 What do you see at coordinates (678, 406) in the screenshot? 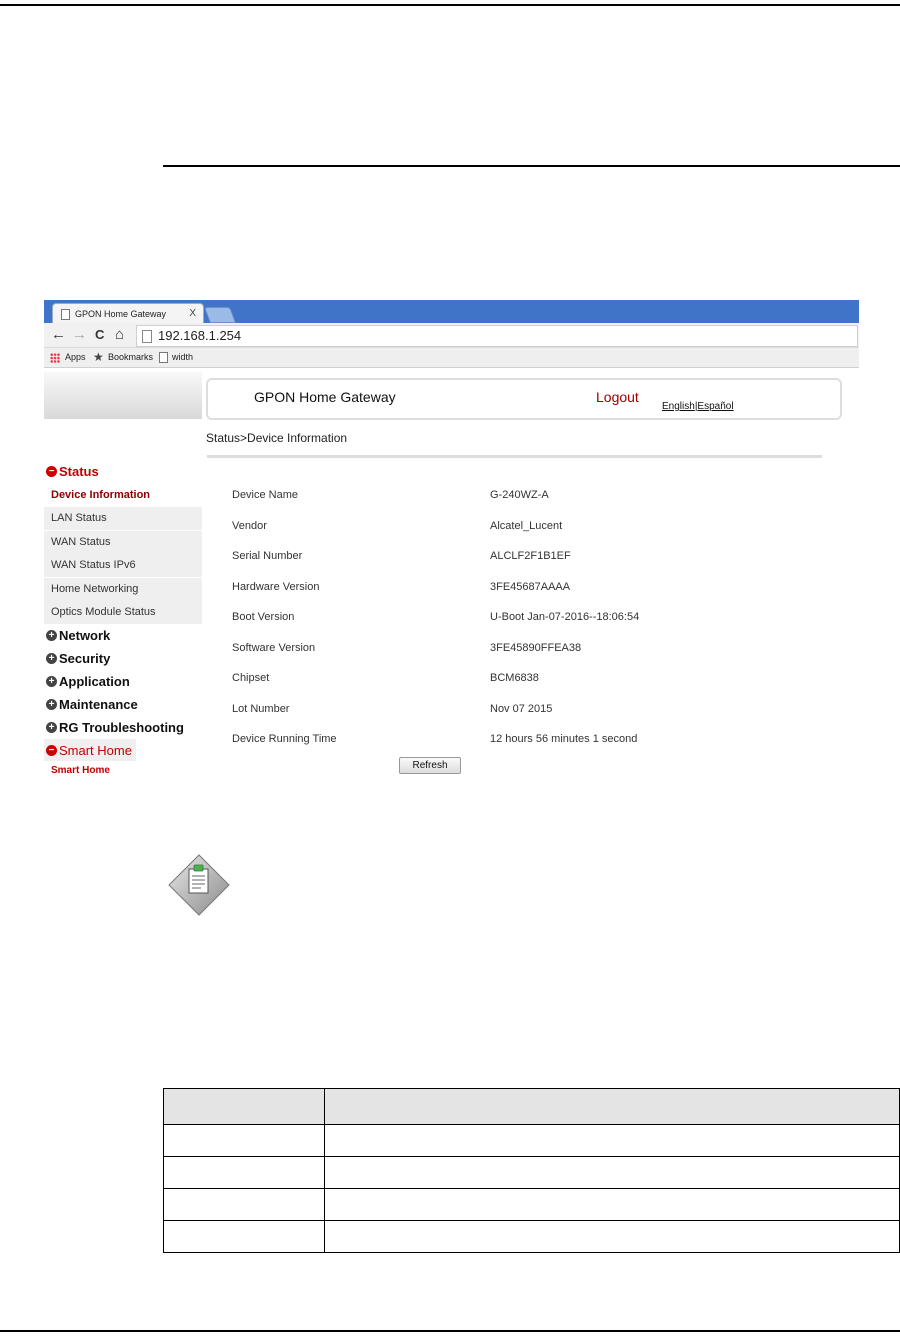
I see `lang-english-link: English` at bounding box center [678, 406].